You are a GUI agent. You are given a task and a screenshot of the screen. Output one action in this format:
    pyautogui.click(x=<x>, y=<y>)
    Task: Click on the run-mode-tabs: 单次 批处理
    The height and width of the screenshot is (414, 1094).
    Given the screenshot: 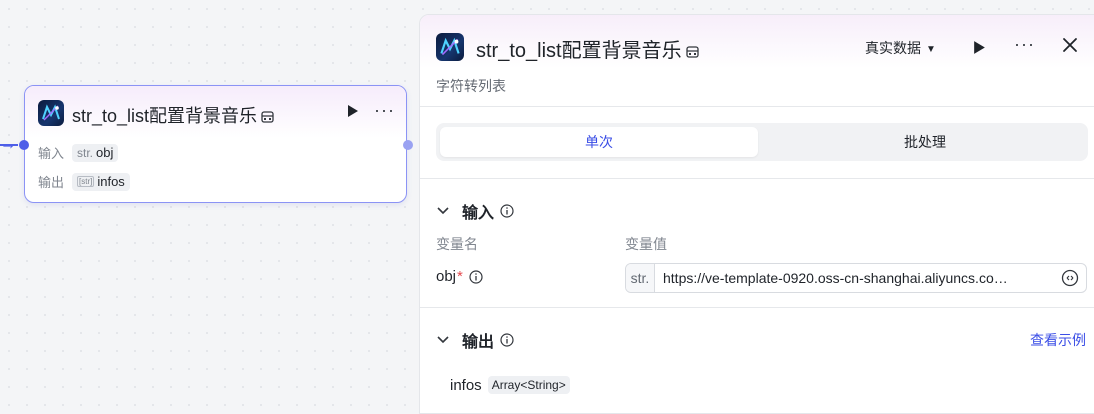 What is the action you would take?
    pyautogui.click(x=762, y=142)
    